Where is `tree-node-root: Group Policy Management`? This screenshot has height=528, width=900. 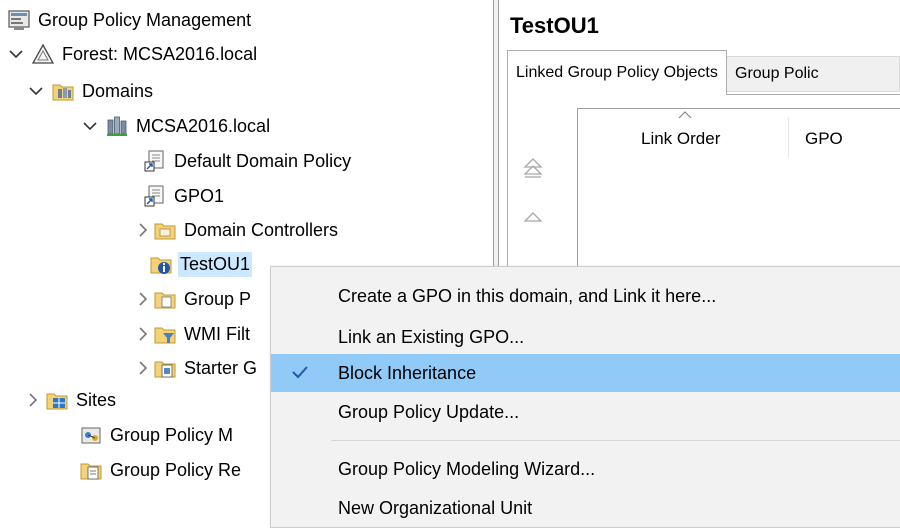
tree-node-root: Group Policy Management is located at coordinates (130, 20).